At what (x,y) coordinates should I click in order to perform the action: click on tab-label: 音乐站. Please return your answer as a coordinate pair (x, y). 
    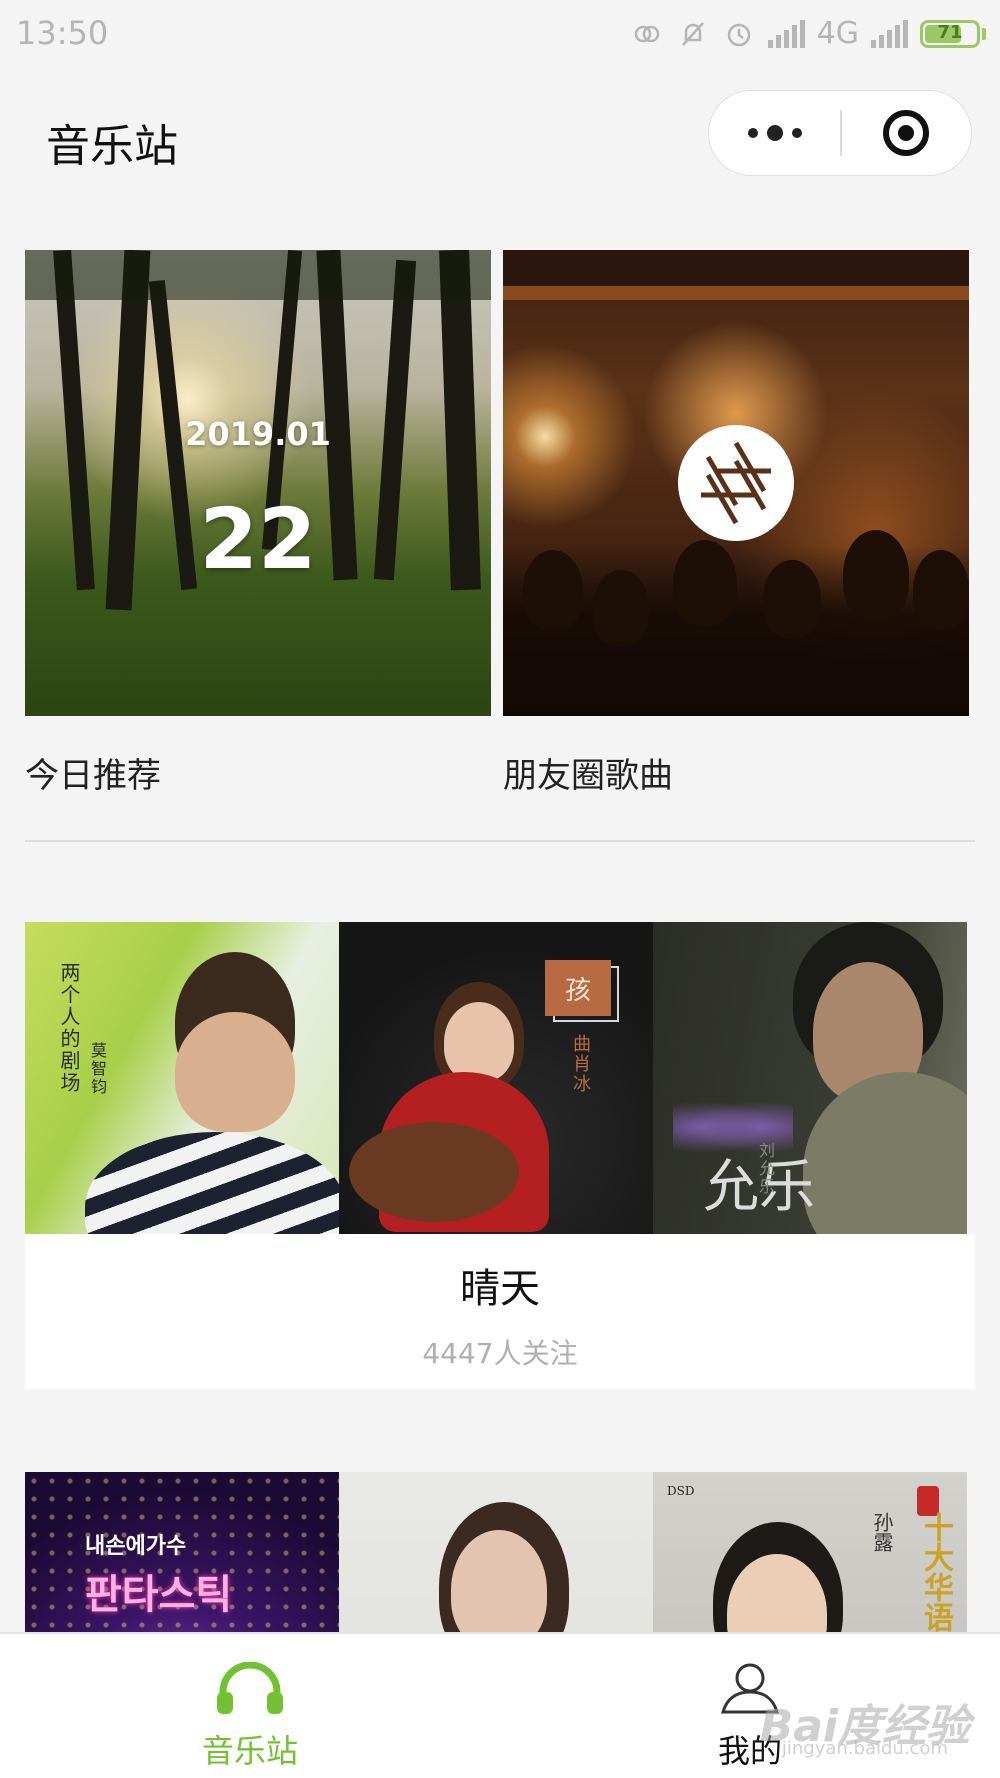
    Looking at the image, I should click on (249, 1751).